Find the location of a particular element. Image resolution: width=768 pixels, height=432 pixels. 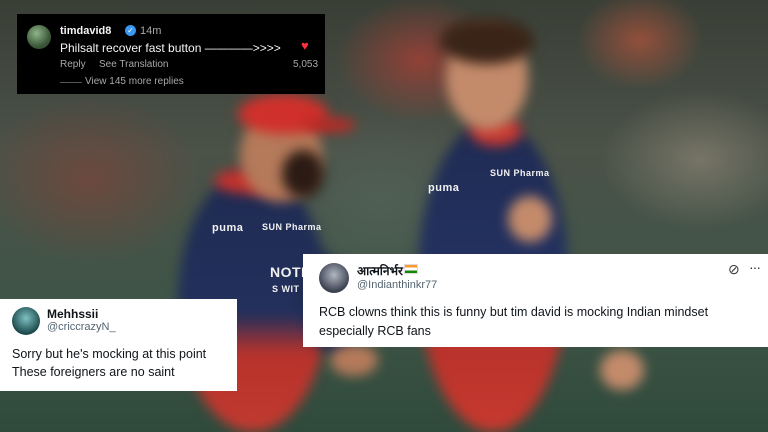

more-options-icon: ··· is located at coordinates (755, 267).